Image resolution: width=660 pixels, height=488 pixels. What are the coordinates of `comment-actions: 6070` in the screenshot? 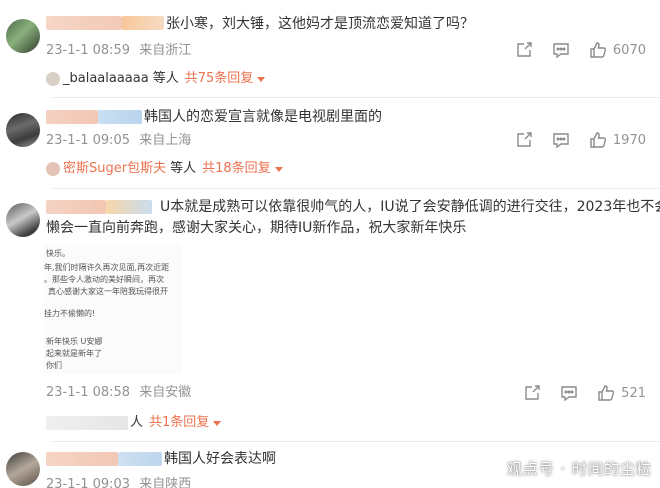 It's located at (580, 50).